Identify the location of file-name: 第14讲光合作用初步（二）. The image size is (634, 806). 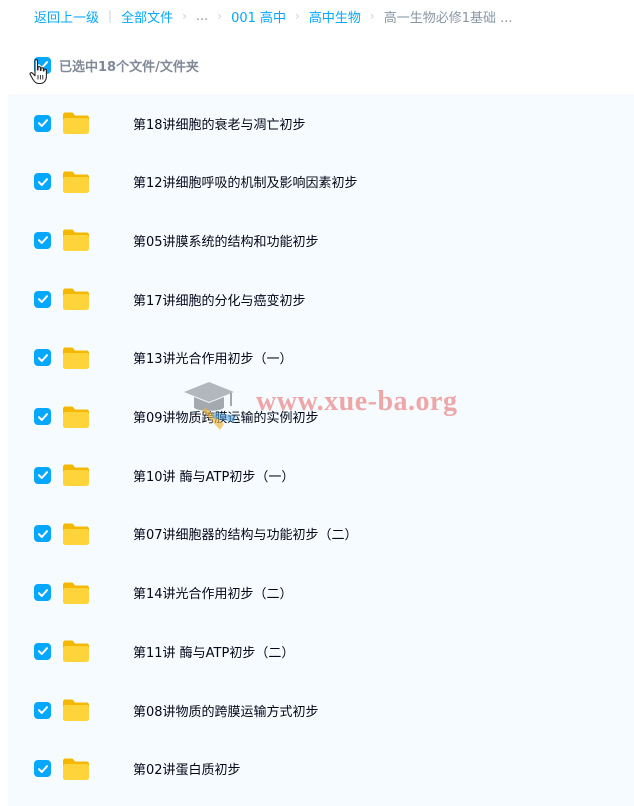
(213, 592).